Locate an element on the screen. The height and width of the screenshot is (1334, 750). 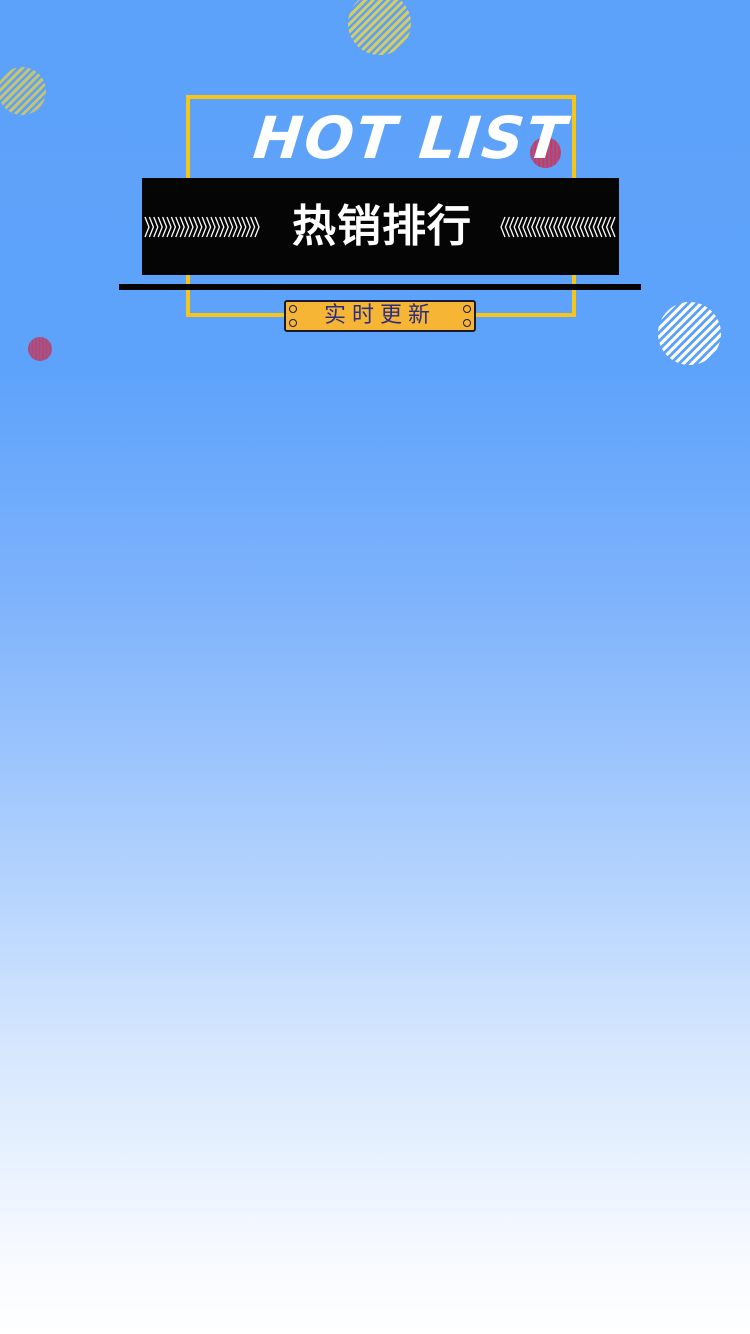
chevron-left-pattern-icon is located at coordinates (558, 227).